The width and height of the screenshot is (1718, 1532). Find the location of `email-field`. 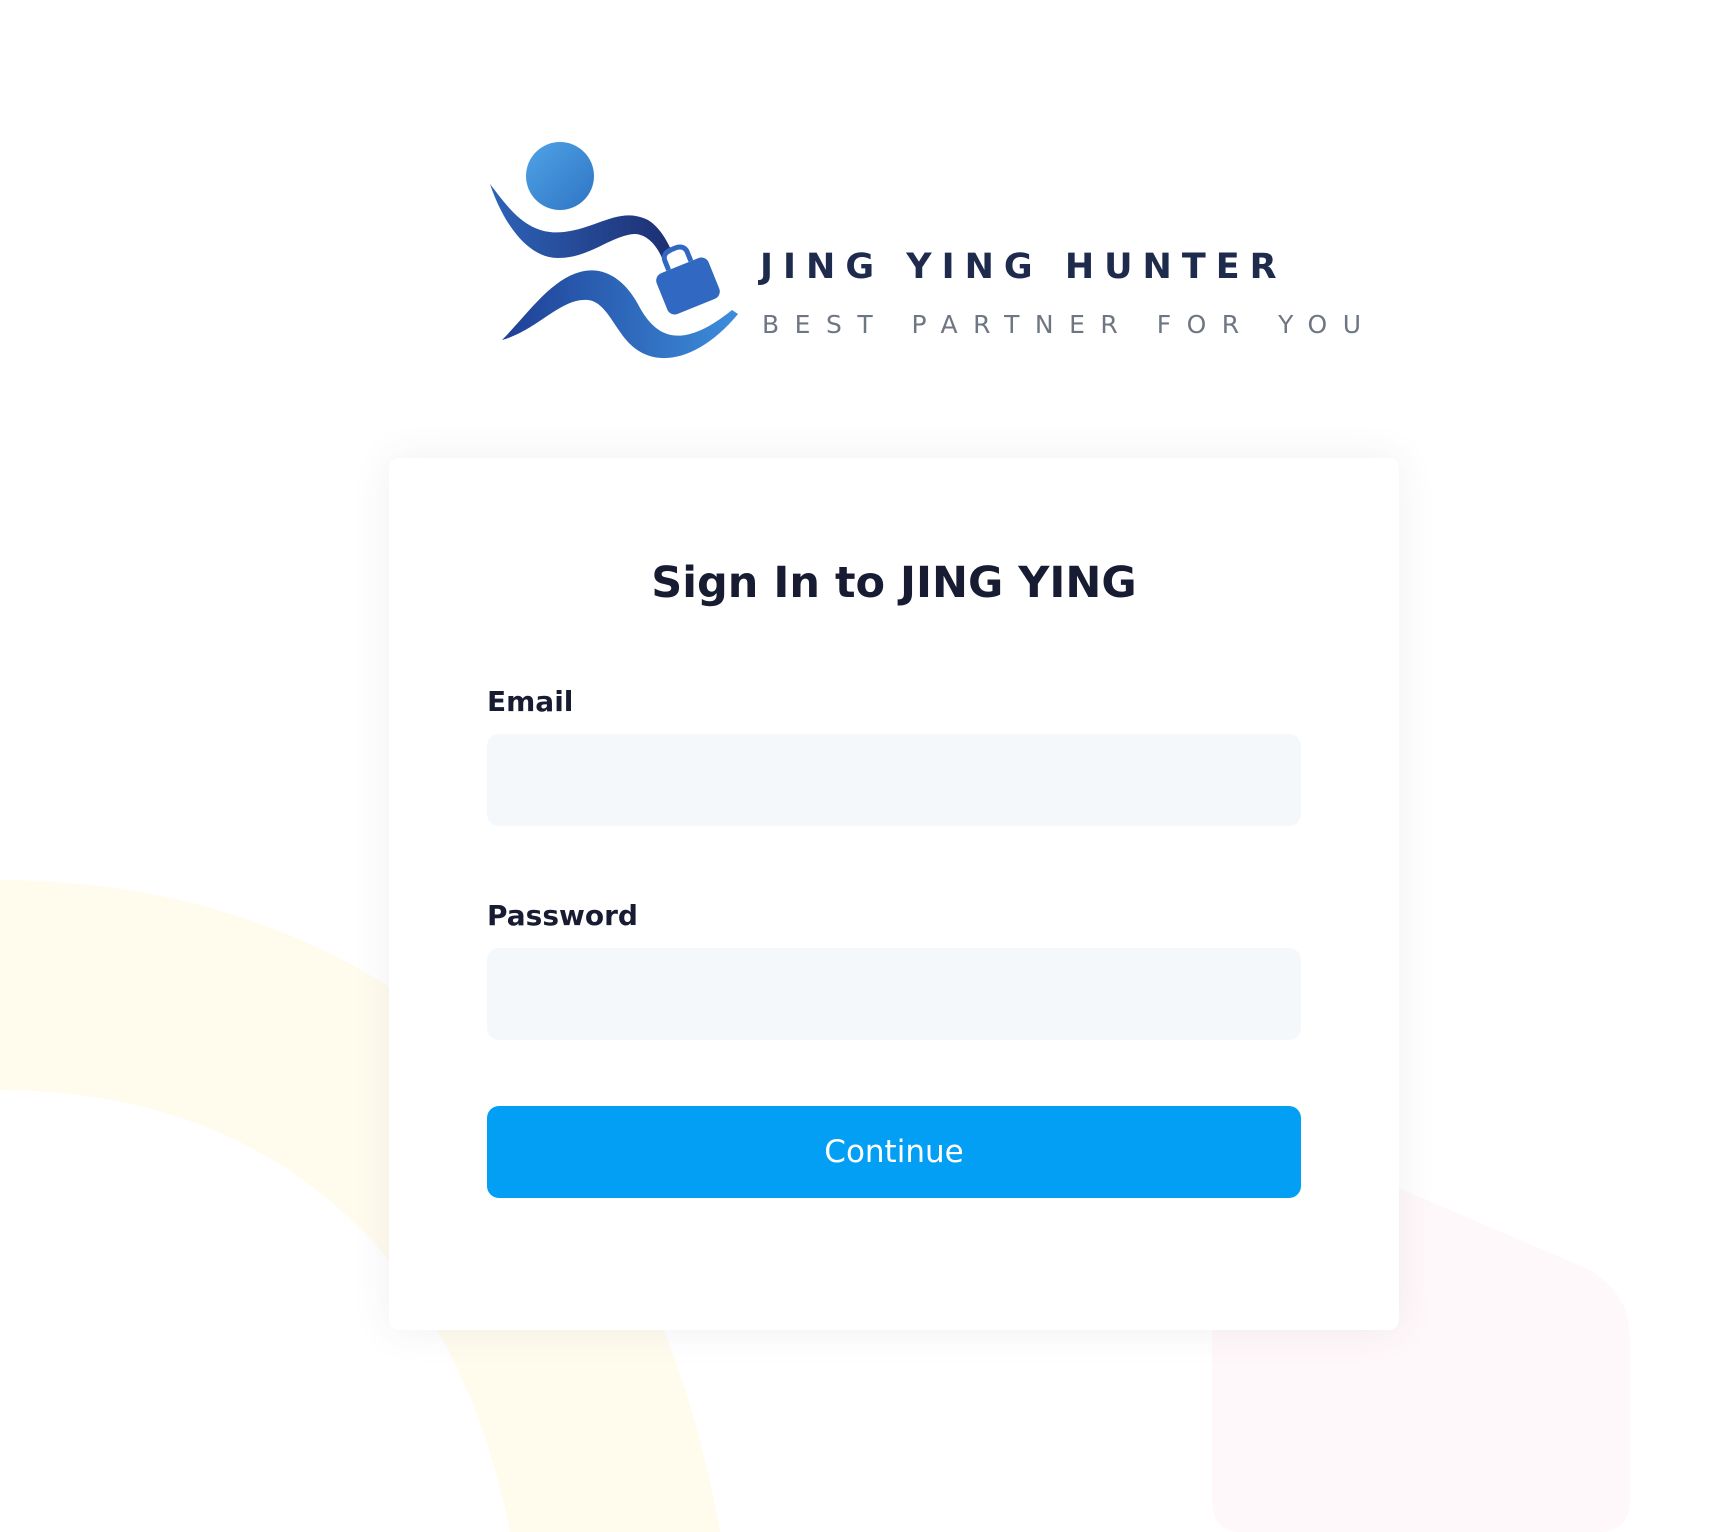

email-field is located at coordinates (894, 780).